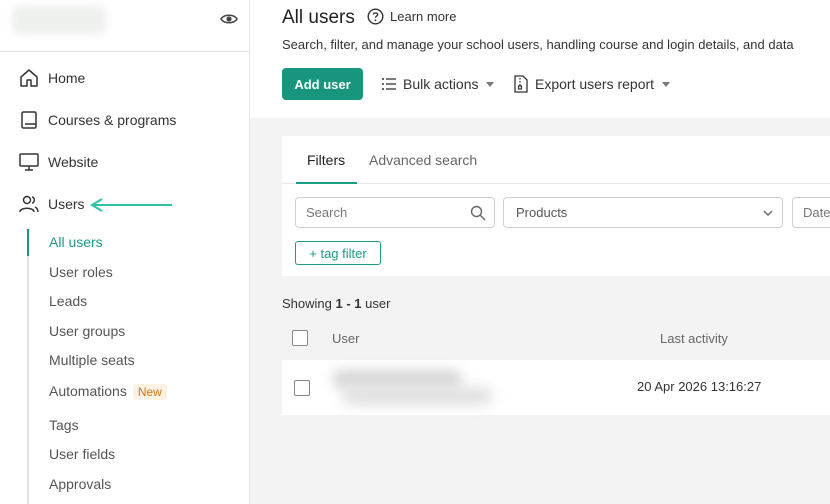  What do you see at coordinates (309, 303) in the screenshot?
I see `results-prefix: Showing` at bounding box center [309, 303].